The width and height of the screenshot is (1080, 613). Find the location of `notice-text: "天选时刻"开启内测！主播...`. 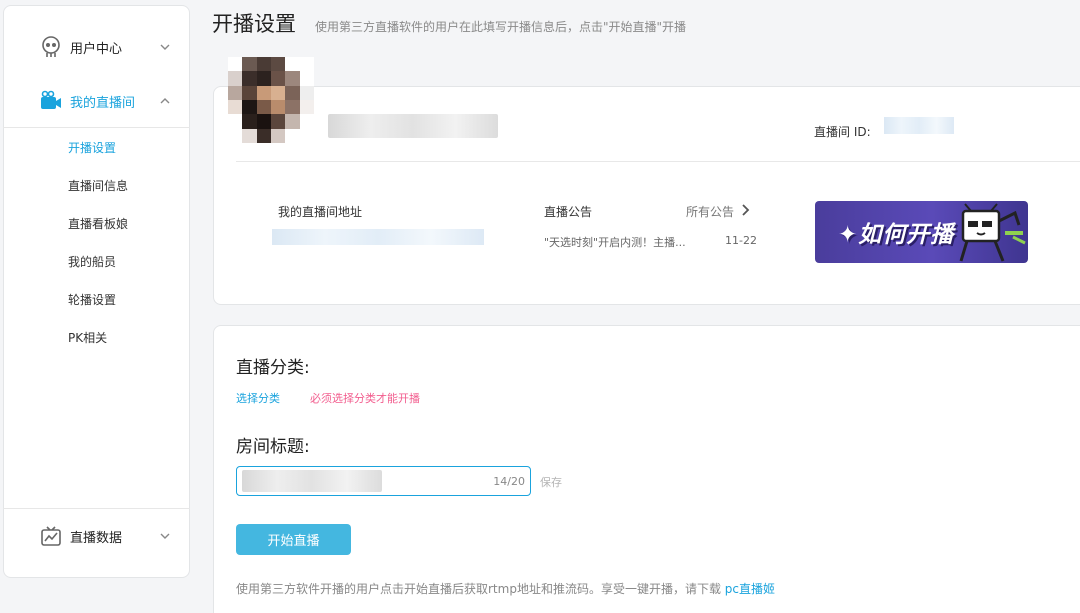

notice-text: "天选时刻"开启内测！主播... is located at coordinates (615, 242).